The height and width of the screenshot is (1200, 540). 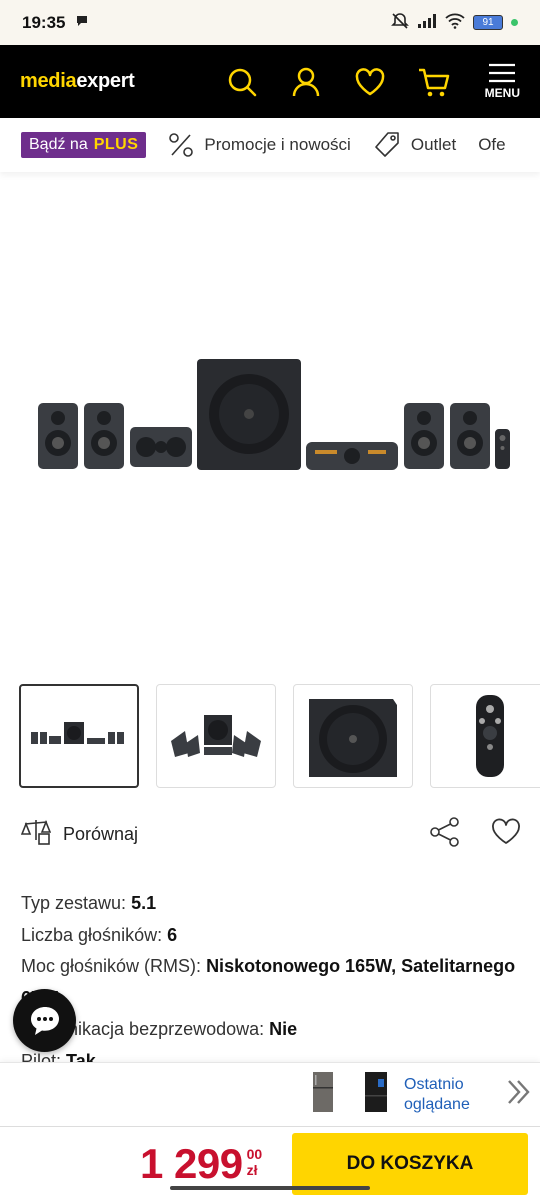 What do you see at coordinates (82, 23) in the screenshot?
I see `chat-notification-icon` at bounding box center [82, 23].